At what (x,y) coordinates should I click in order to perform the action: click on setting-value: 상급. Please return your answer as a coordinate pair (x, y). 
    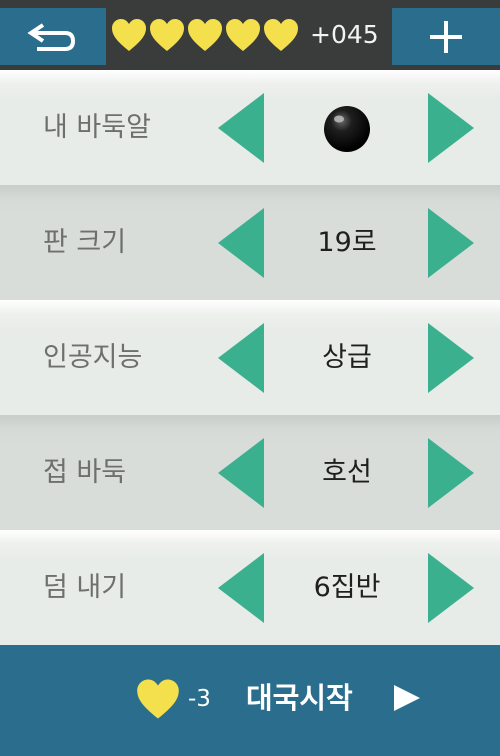
    Looking at the image, I should click on (347, 357).